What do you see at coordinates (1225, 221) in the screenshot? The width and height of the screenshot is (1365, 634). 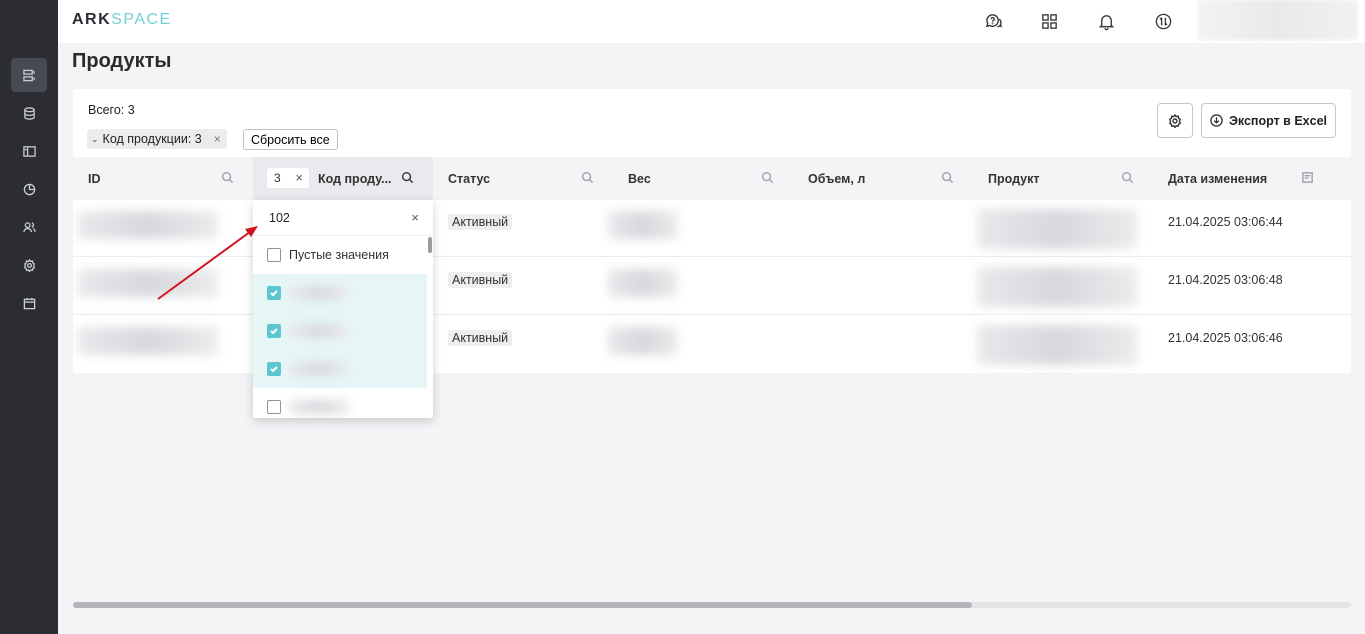 I see `modified-date: 21.04.2025 03:06:44` at bounding box center [1225, 221].